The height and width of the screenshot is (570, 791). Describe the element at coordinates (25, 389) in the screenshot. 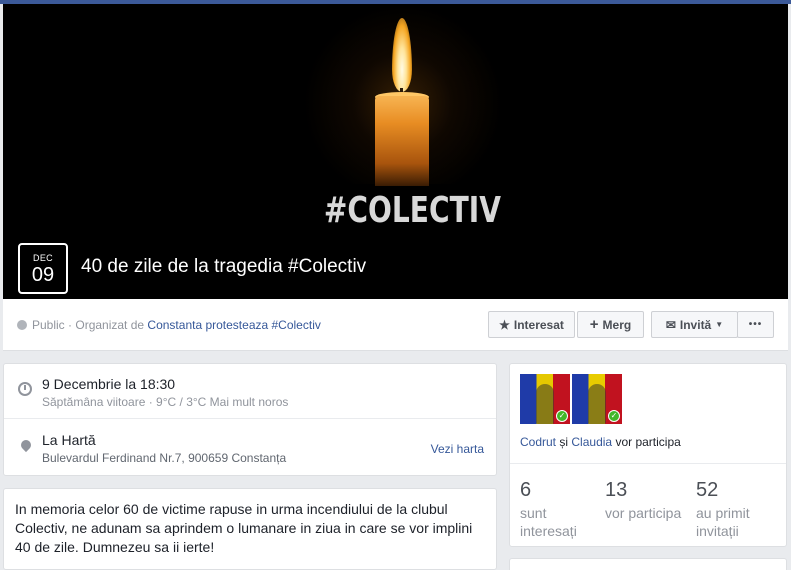

I see `clock-icon` at that location.